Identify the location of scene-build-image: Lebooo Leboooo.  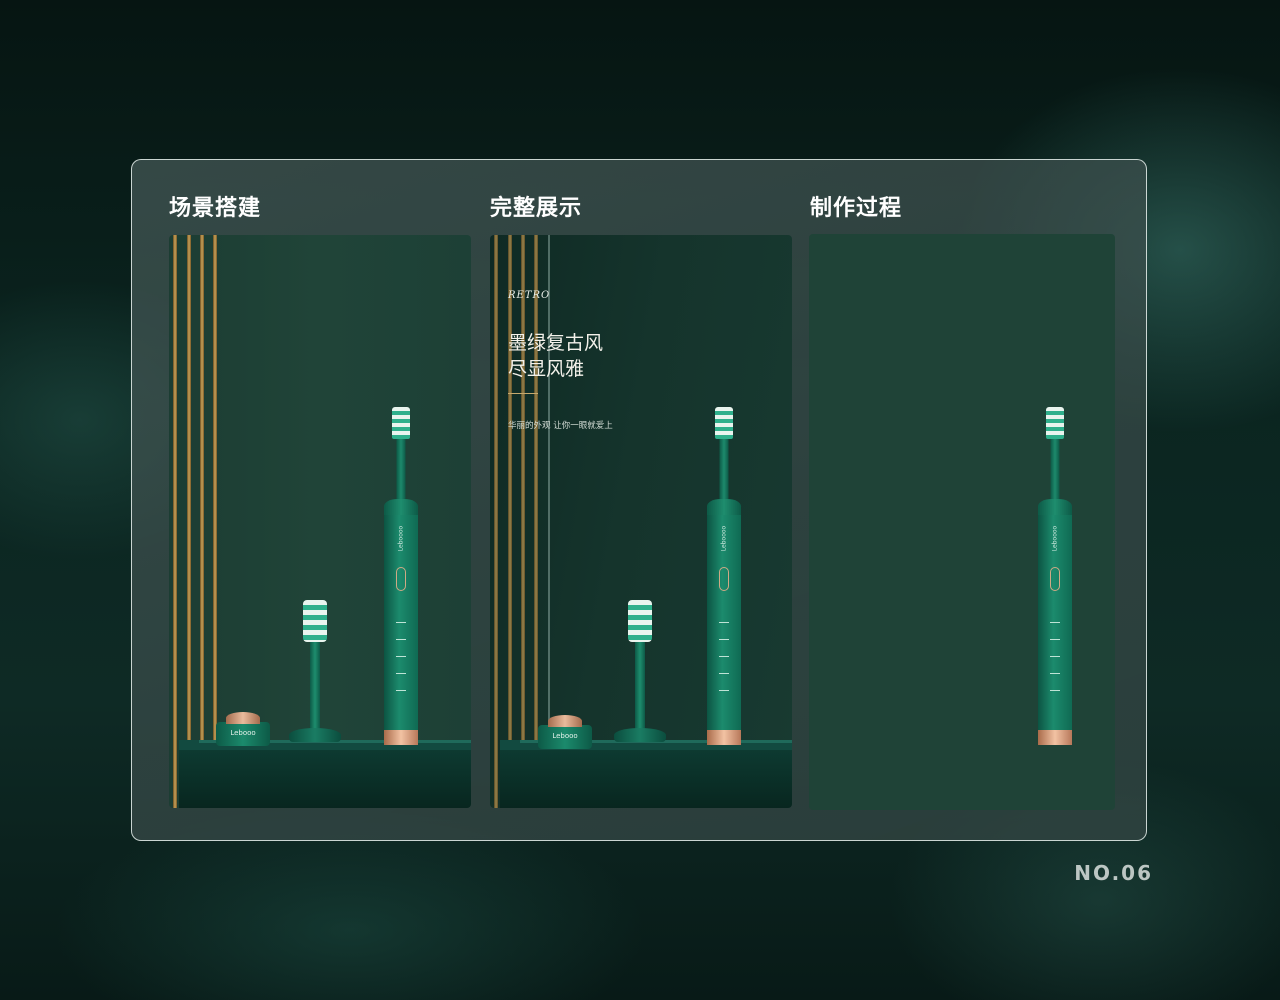
(320, 521).